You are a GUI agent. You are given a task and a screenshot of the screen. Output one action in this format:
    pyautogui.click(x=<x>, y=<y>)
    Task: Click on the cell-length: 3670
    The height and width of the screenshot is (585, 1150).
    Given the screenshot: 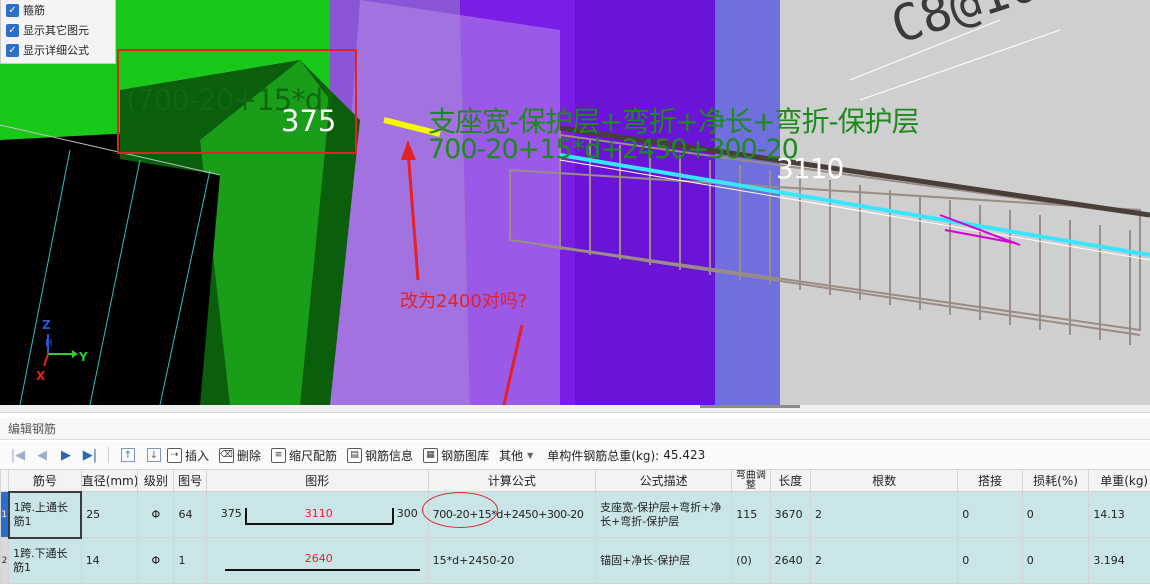 What is the action you would take?
    pyautogui.click(x=790, y=514)
    